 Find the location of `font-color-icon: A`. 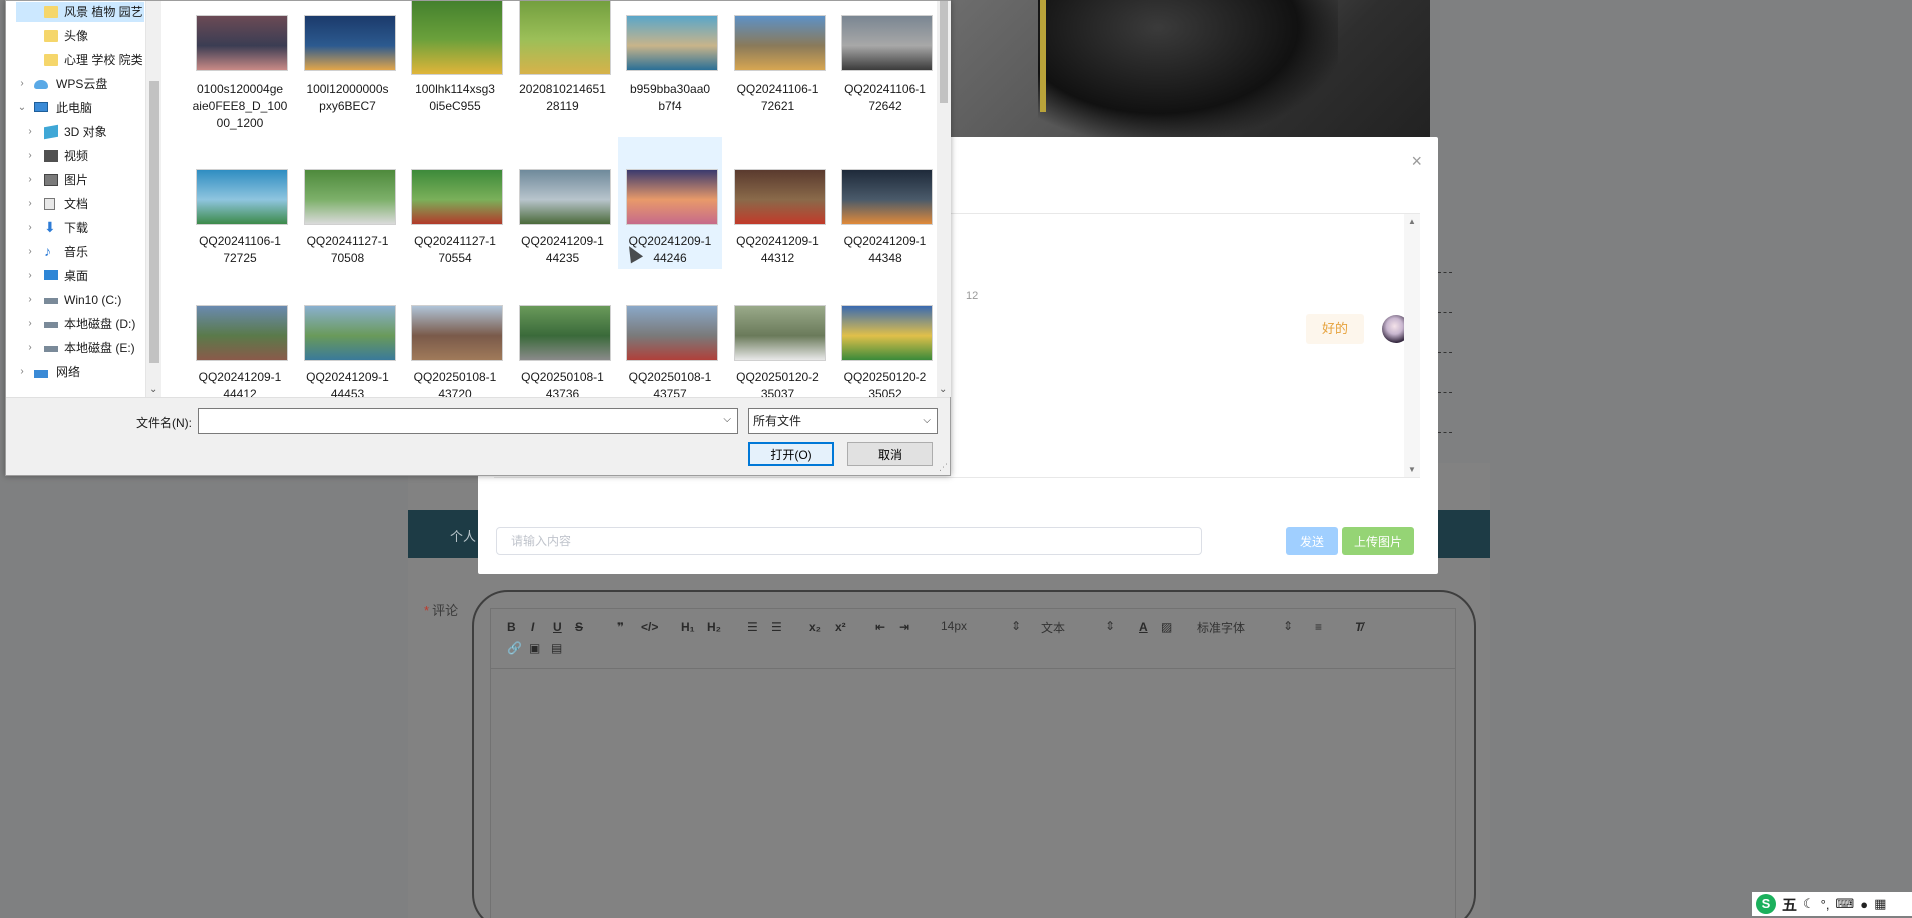

font-color-icon: A is located at coordinates (1143, 627).